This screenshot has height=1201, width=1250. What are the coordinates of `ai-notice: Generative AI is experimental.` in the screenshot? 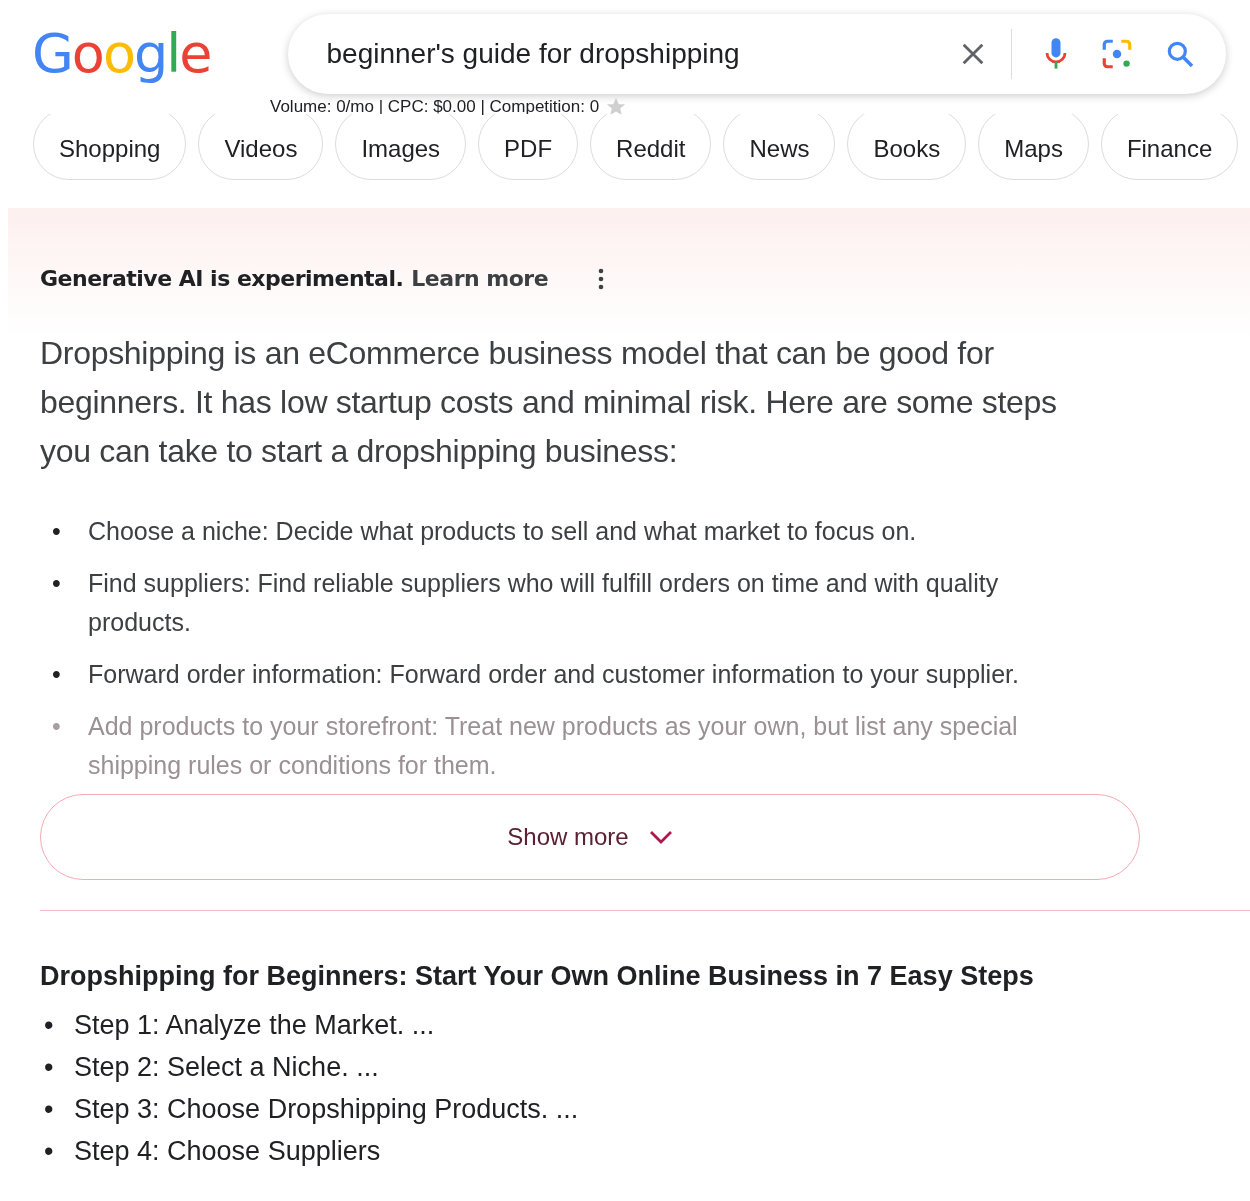 It's located at (222, 278).